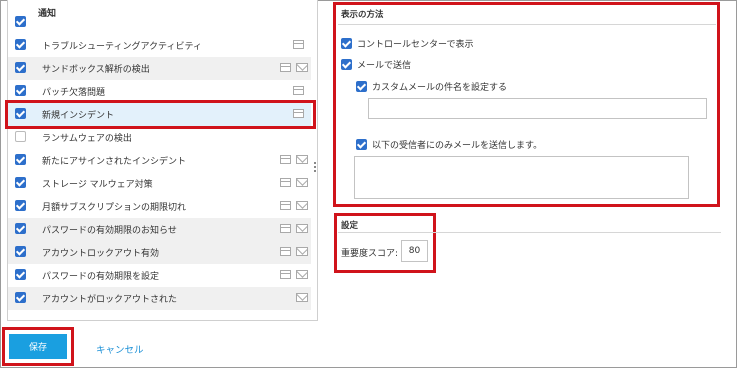 This screenshot has height=368, width=737. Describe the element at coordinates (159, 137) in the screenshot. I see `notification-row: ランサムウェアの検出` at that location.